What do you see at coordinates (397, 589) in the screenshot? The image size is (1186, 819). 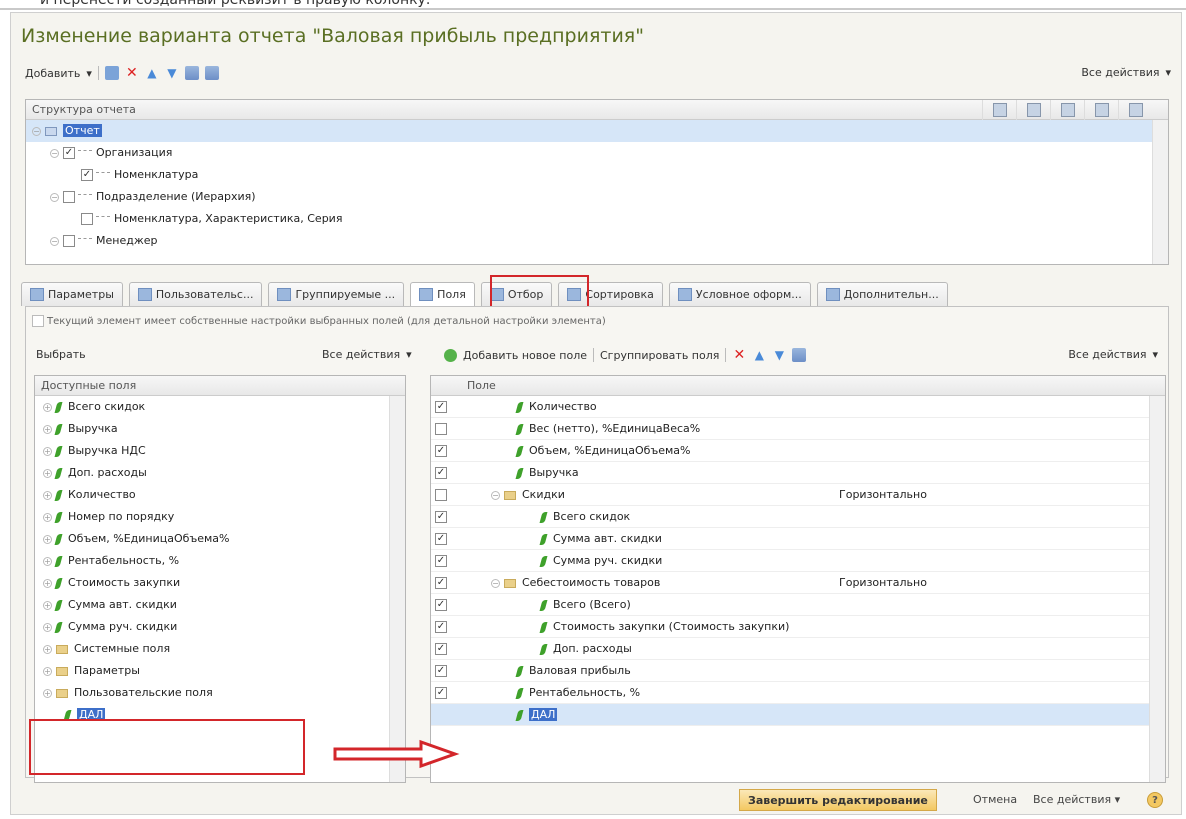 I see `available-fields-scrollbar` at bounding box center [397, 589].